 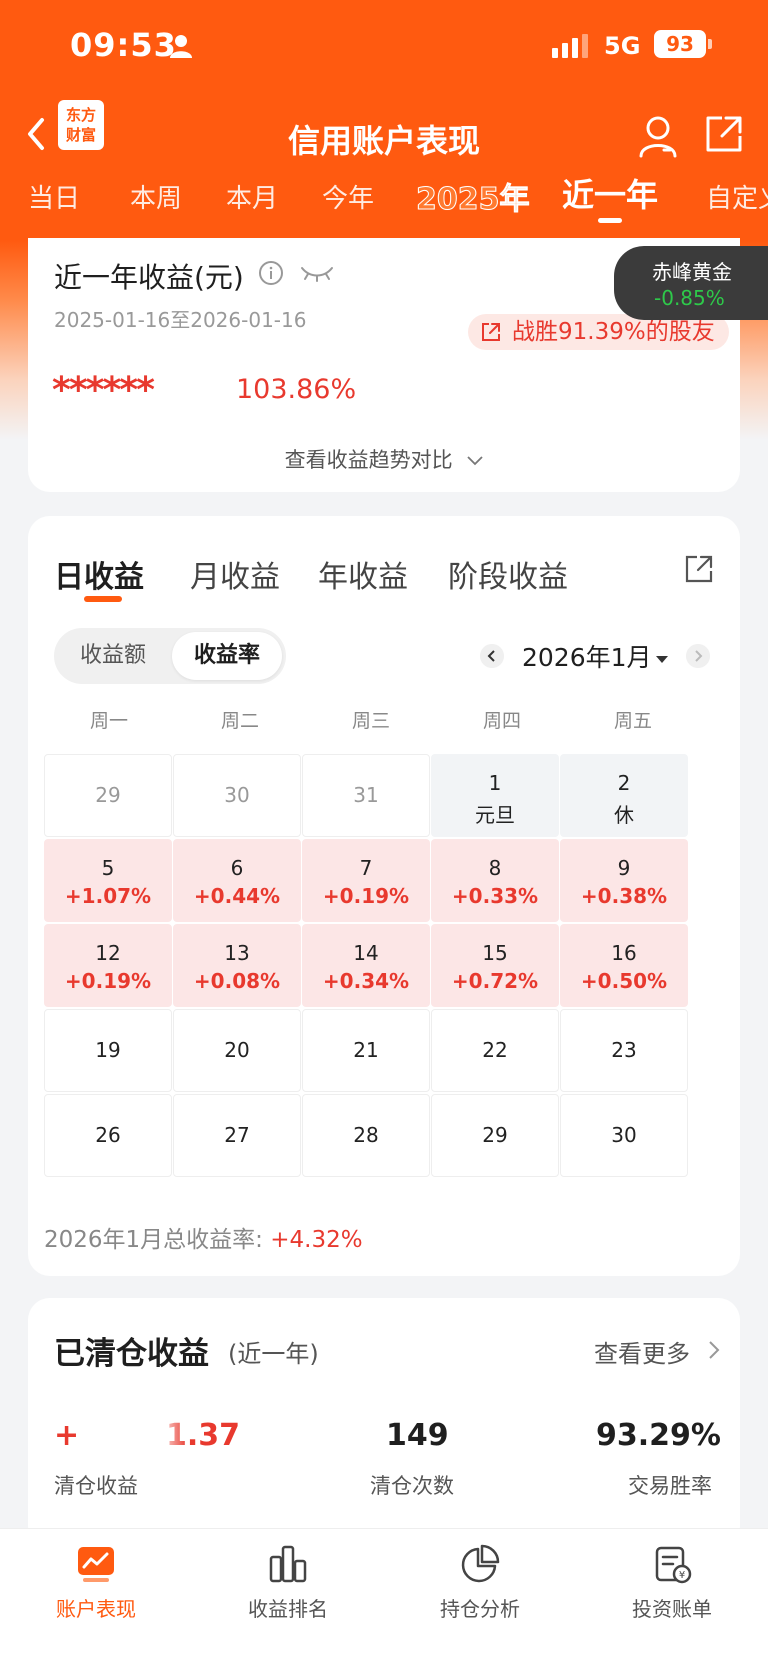 What do you see at coordinates (480, 1609) in the screenshot?
I see `nav-label: 持仓分析` at bounding box center [480, 1609].